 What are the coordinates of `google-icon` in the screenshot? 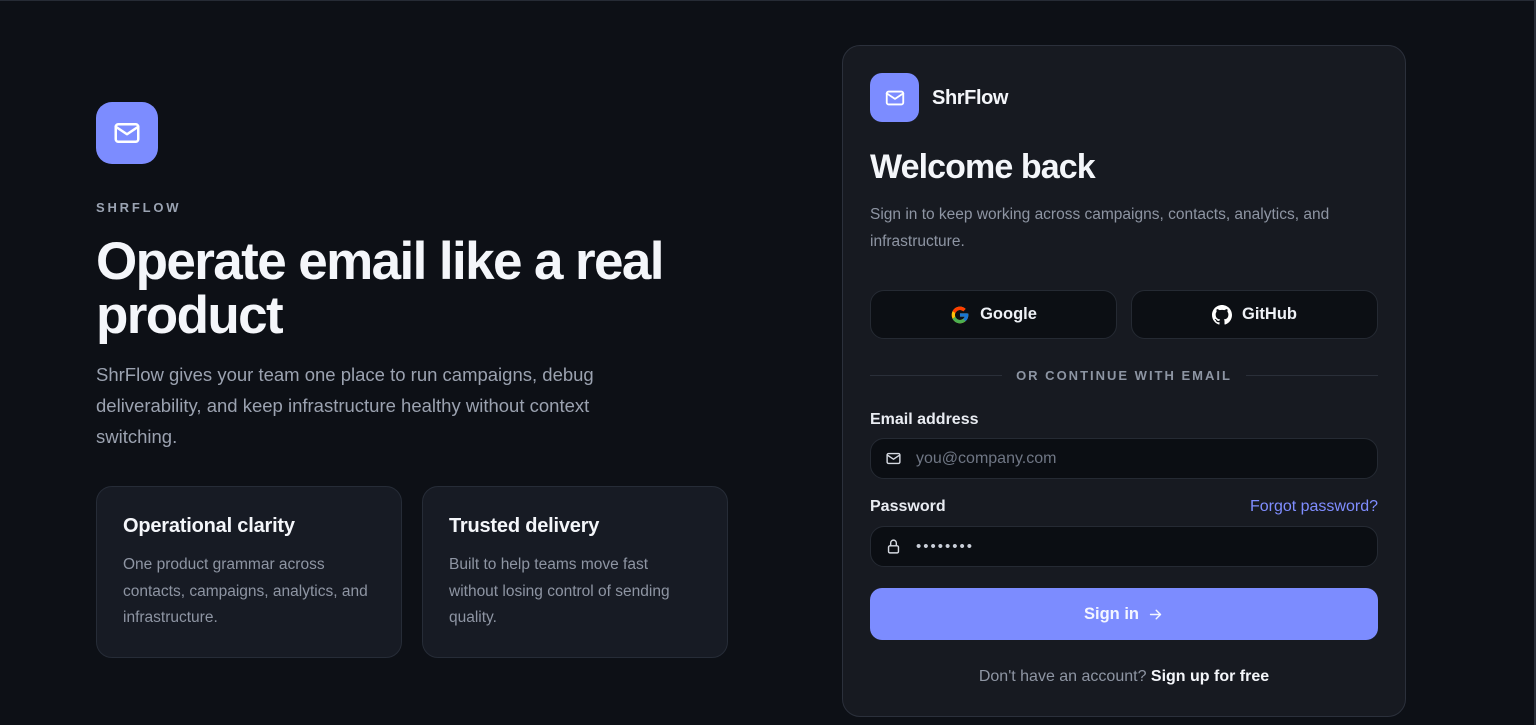 It's located at (960, 314).